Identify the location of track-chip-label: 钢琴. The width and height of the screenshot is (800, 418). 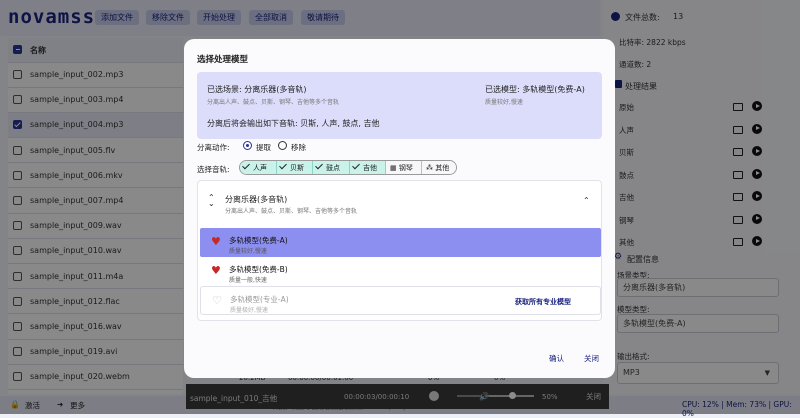
(405, 168).